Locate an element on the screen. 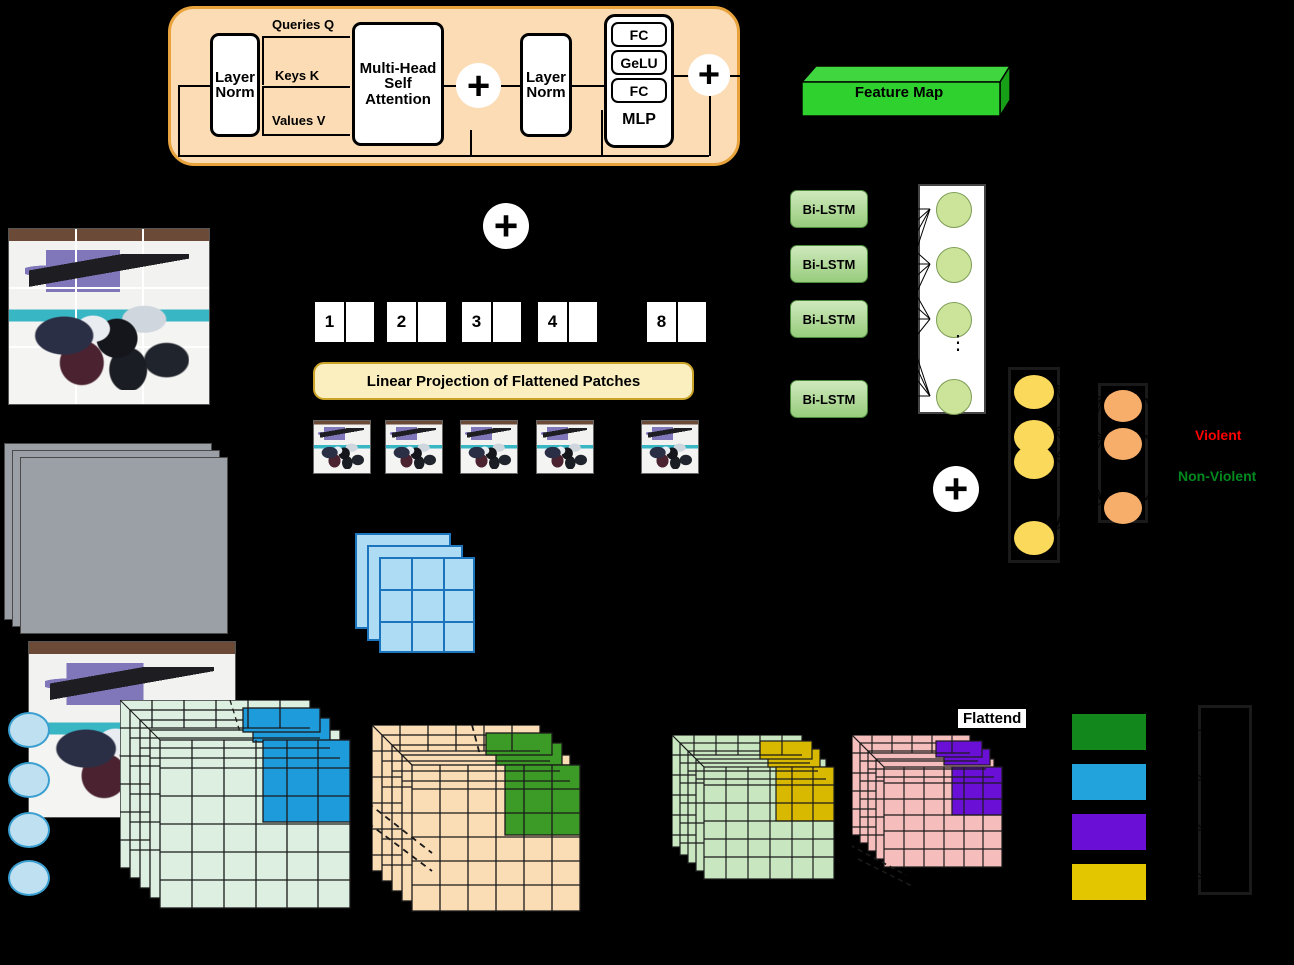 The image size is (1294, 965). encoder-residual-bottom-line is located at coordinates (418, 156).